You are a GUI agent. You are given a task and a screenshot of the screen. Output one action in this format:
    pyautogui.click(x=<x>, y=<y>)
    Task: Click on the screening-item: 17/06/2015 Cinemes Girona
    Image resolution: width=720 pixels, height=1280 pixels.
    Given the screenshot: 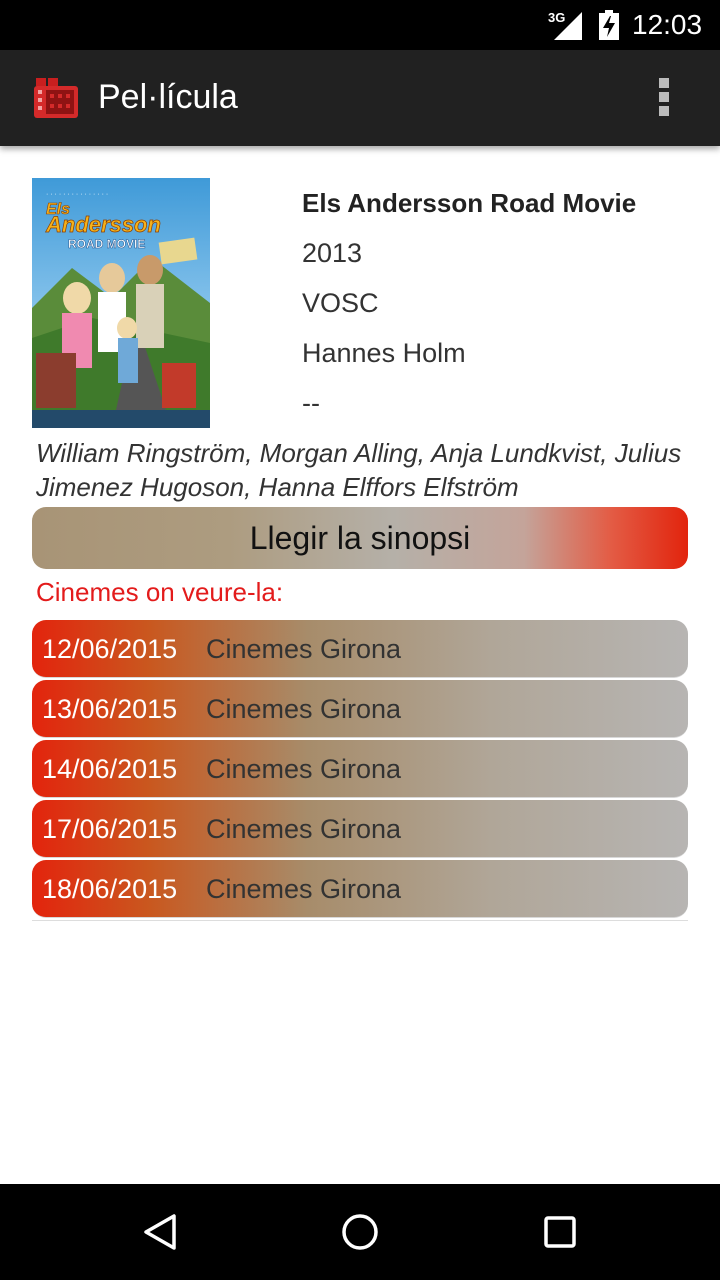 What is the action you would take?
    pyautogui.click(x=360, y=829)
    